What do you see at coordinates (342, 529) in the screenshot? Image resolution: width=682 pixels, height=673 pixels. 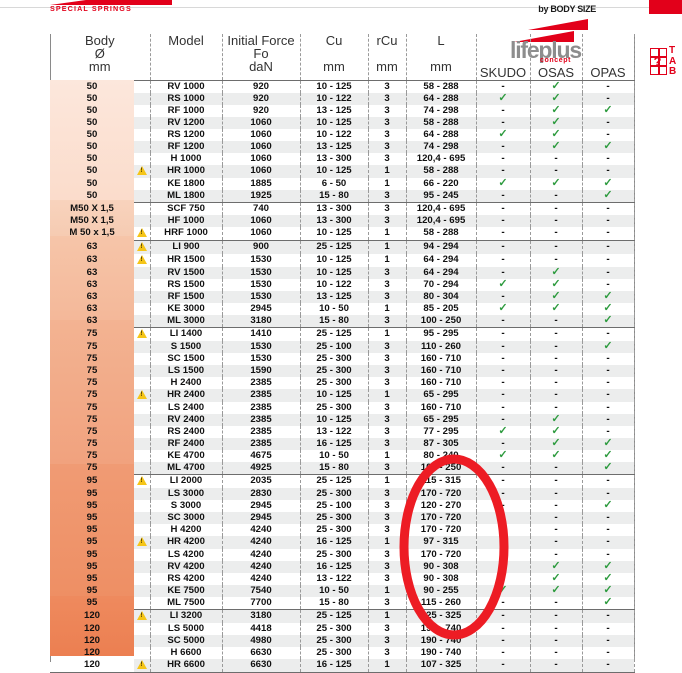 I see `table-row: 95 H 4200 4240 25 - 300 3 170 - 720 - - -` at bounding box center [342, 529].